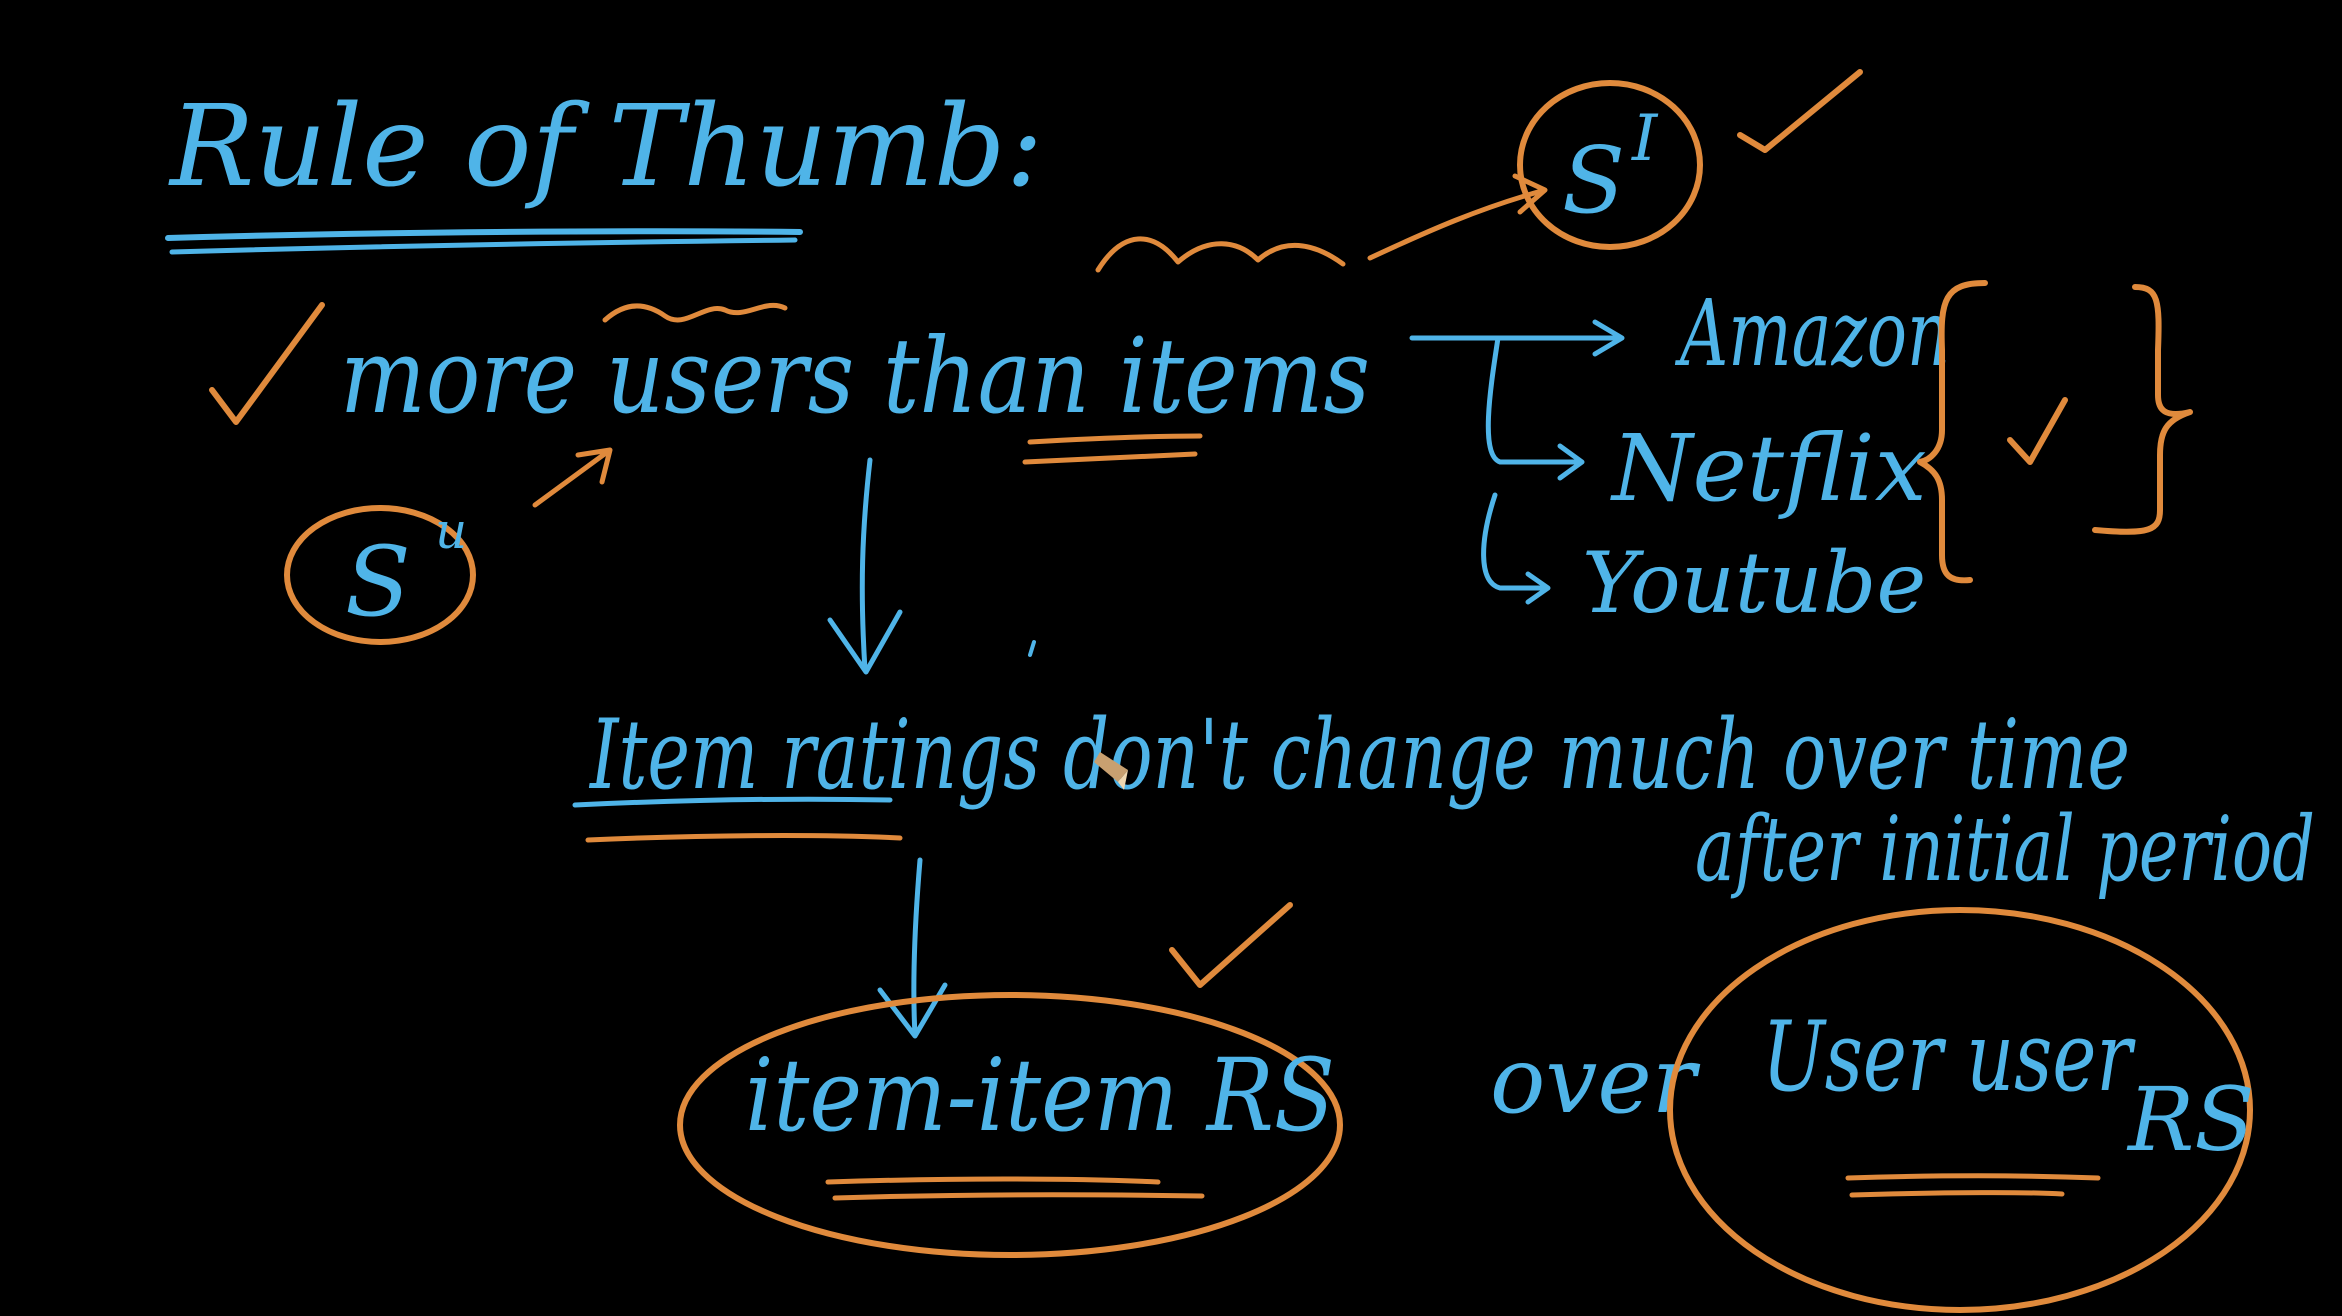  I want to click on observation-line-1: Item ratings don't change much over time, so click(1359, 755).